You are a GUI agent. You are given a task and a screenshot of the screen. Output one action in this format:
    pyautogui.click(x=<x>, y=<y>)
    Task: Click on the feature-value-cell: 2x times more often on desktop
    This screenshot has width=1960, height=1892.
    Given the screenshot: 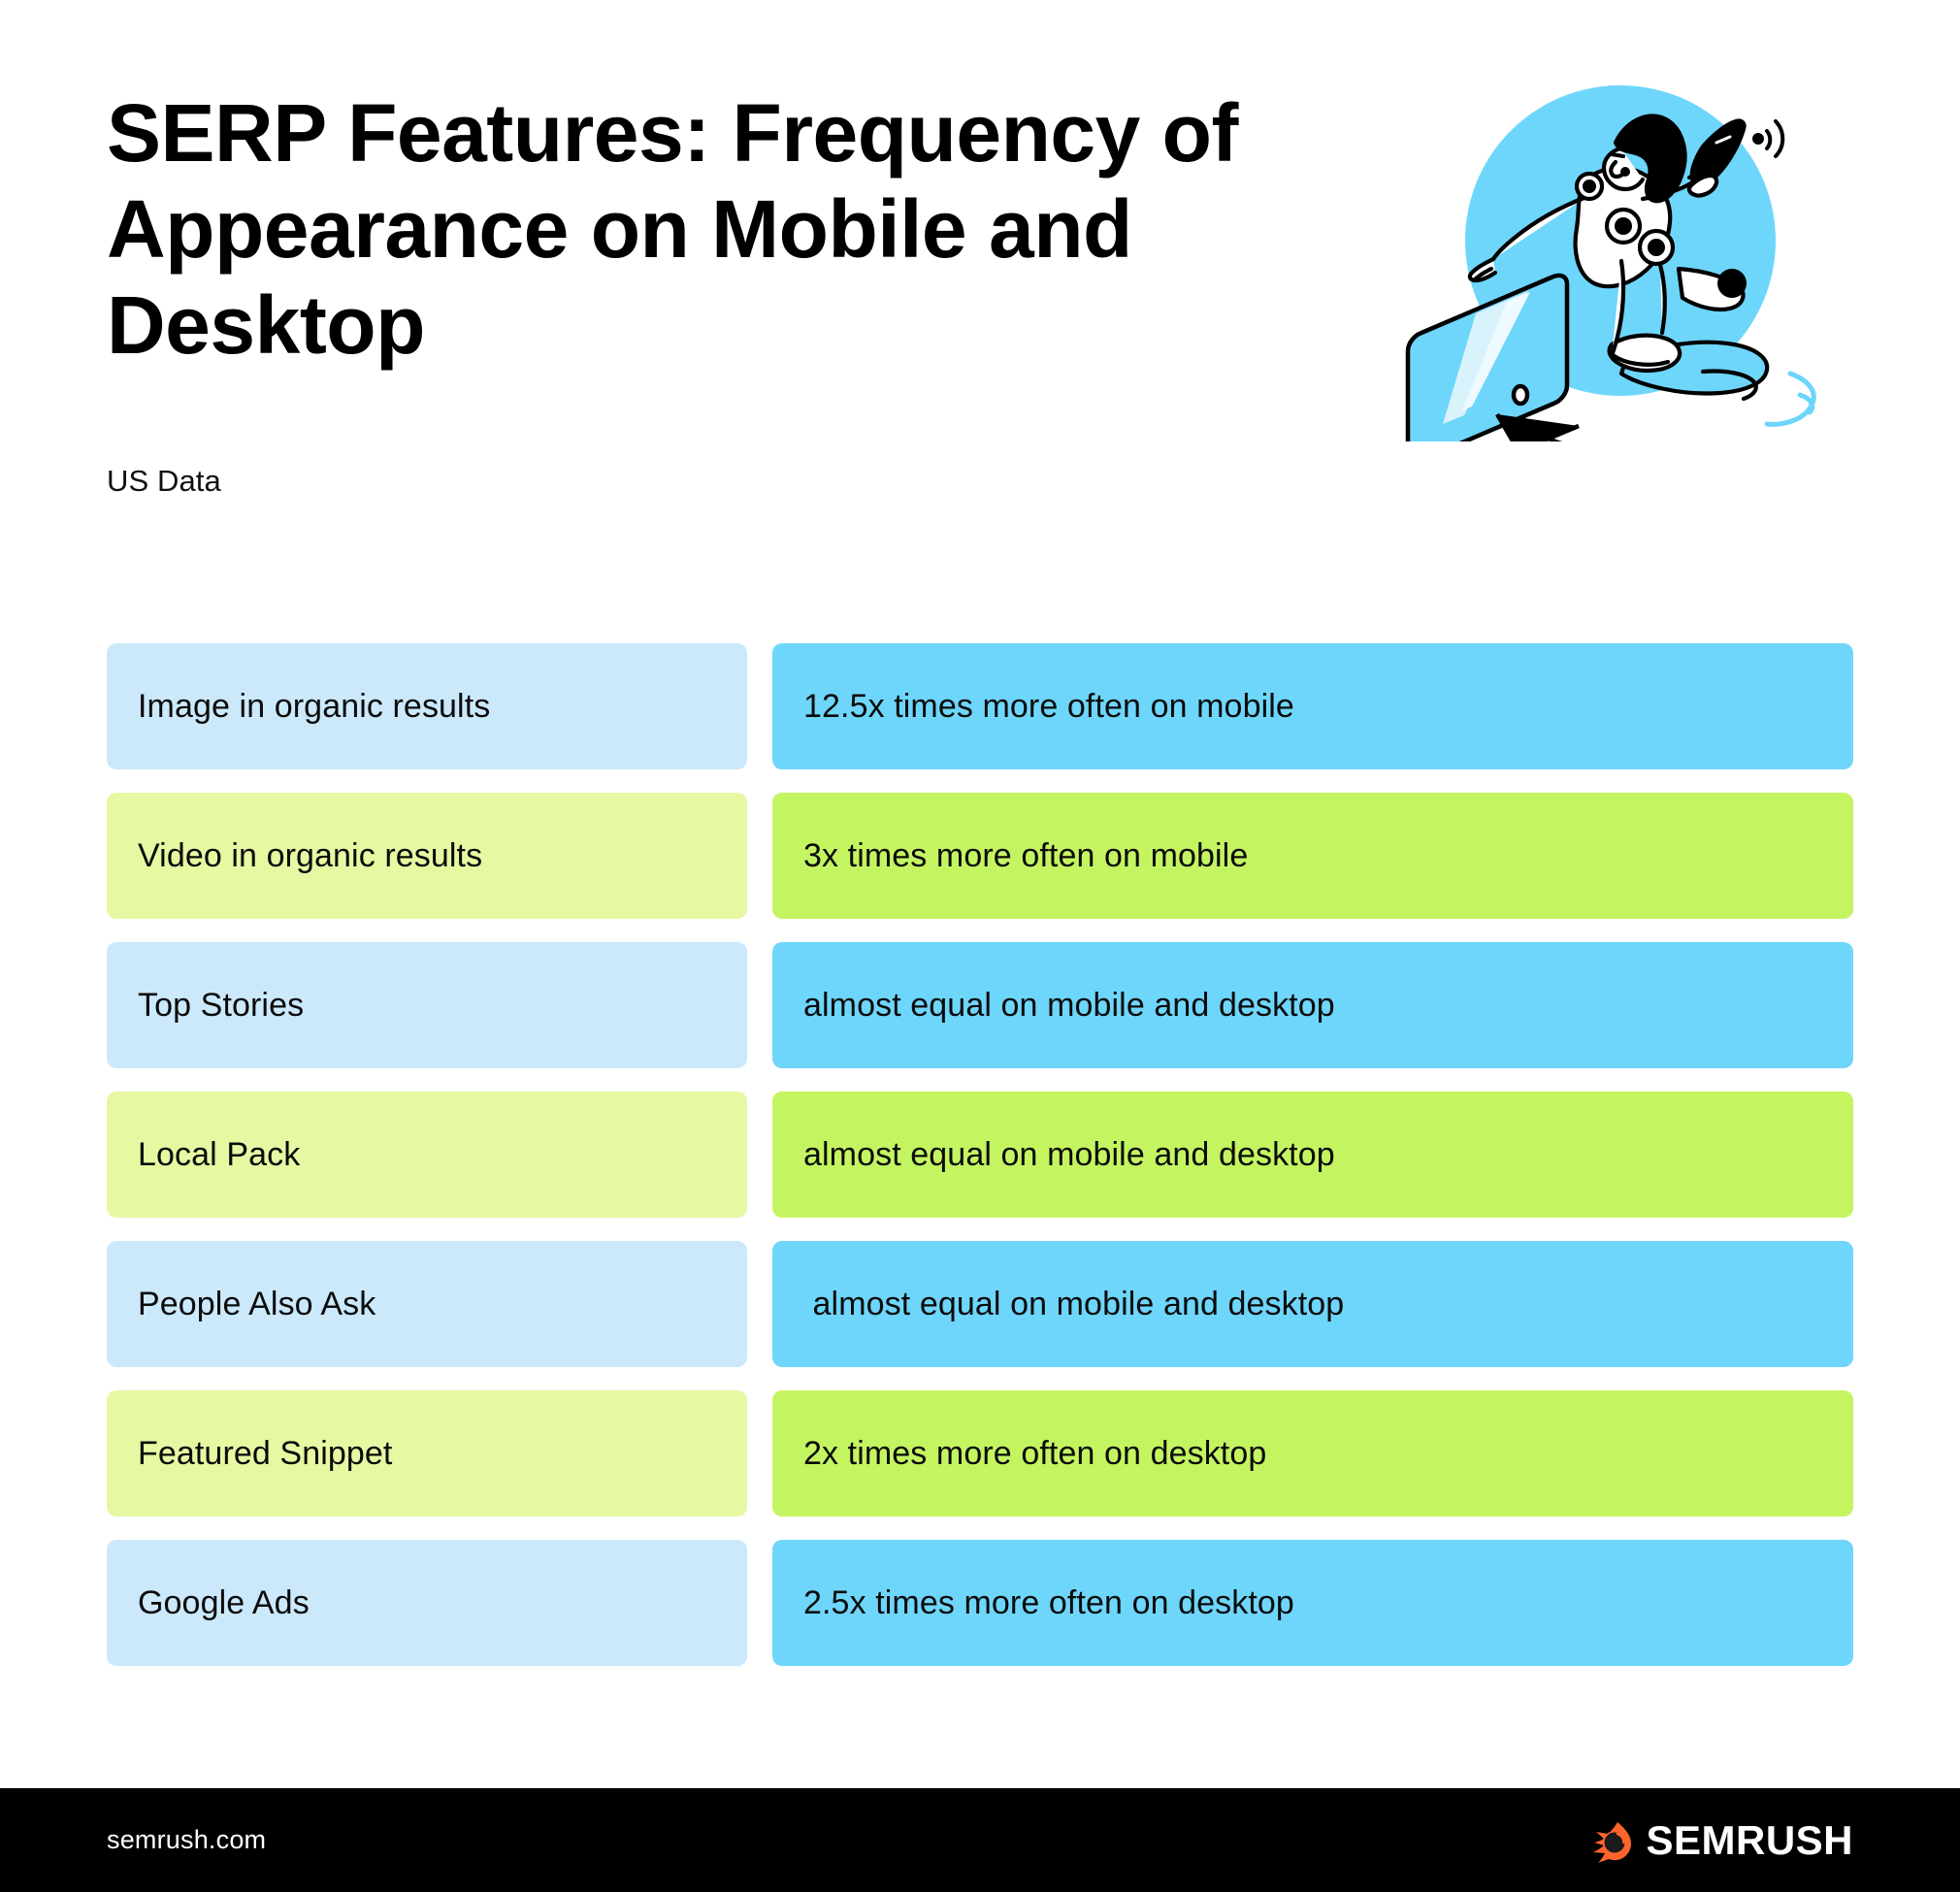 What is the action you would take?
    pyautogui.click(x=1312, y=1454)
    